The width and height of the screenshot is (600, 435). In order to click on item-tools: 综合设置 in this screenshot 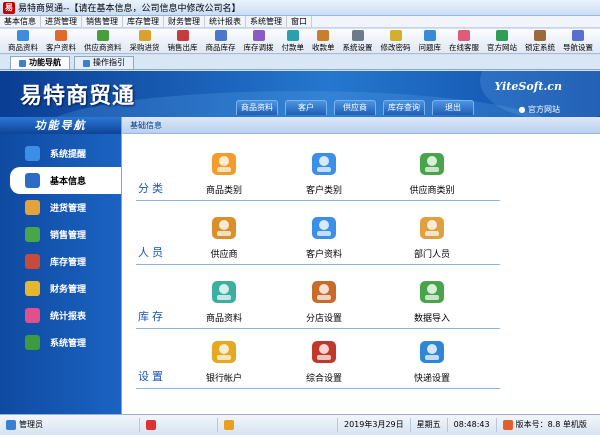, I will do `click(324, 360)`.